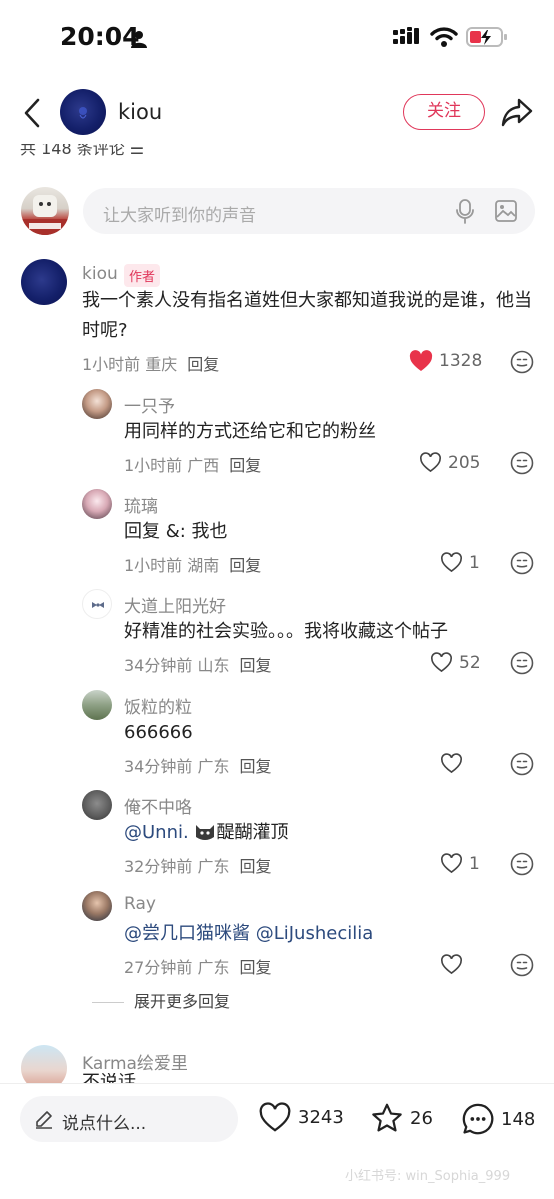 Image resolution: width=554 pixels, height=1199 pixels. Describe the element at coordinates (45, 211) in the screenshot. I see `my-avatar` at that location.